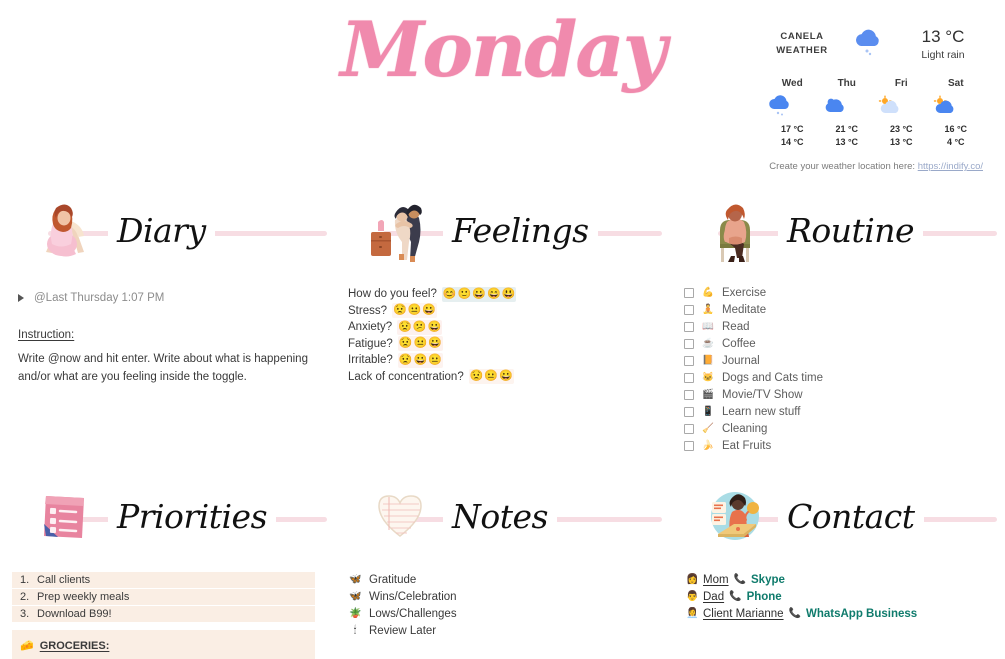 The image size is (1005, 659). Describe the element at coordinates (21, 298) in the screenshot. I see `chevron-right-icon` at that location.